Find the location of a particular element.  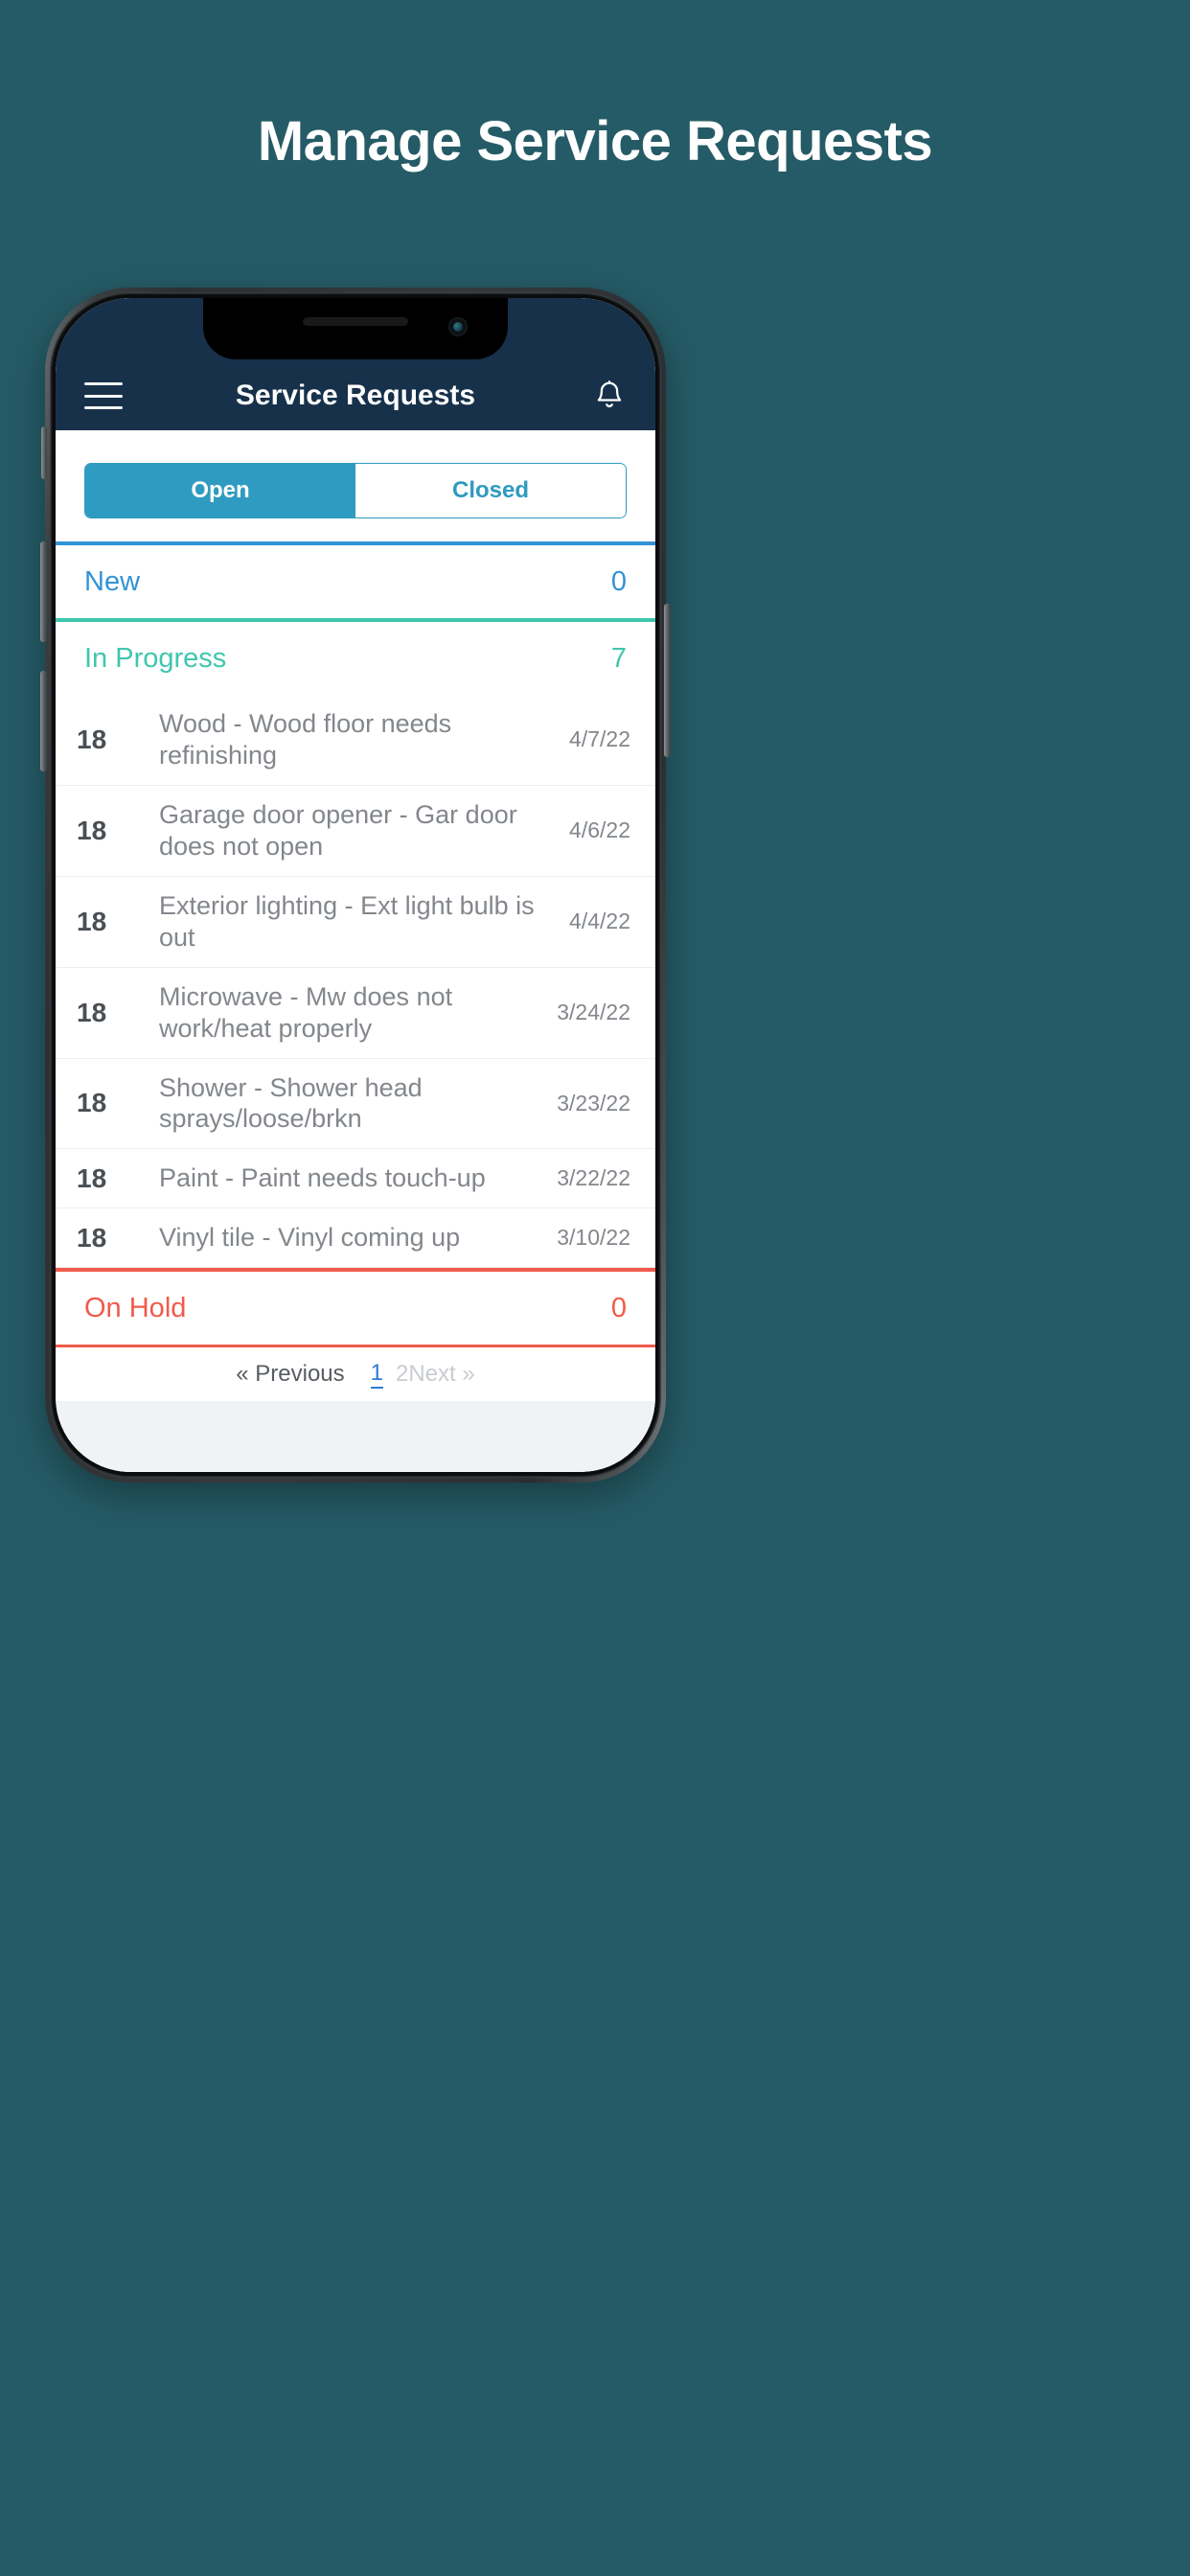

request-date: 3/10/22 is located at coordinates (593, 1238).